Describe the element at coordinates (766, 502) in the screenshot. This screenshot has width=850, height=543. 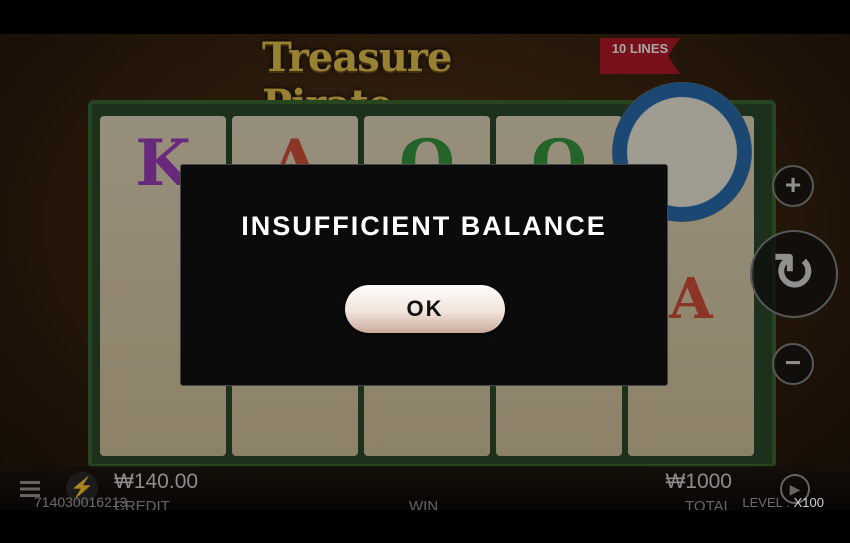
I see `level-label: LEVEL :` at that location.